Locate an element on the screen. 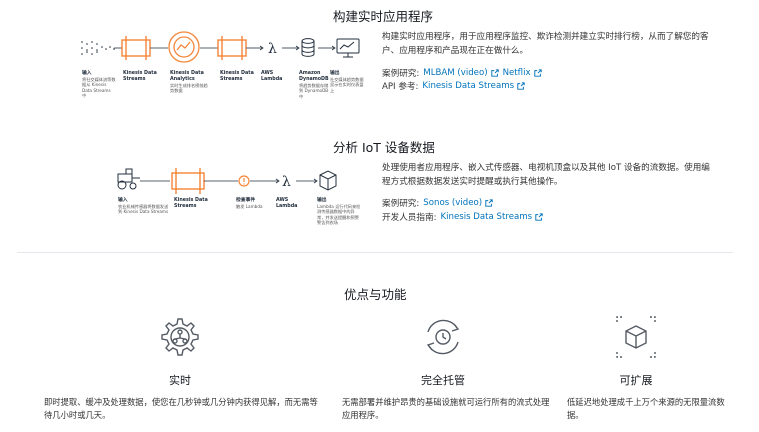 The height and width of the screenshot is (432, 759). api-reference-label: API 参考: is located at coordinates (400, 87).